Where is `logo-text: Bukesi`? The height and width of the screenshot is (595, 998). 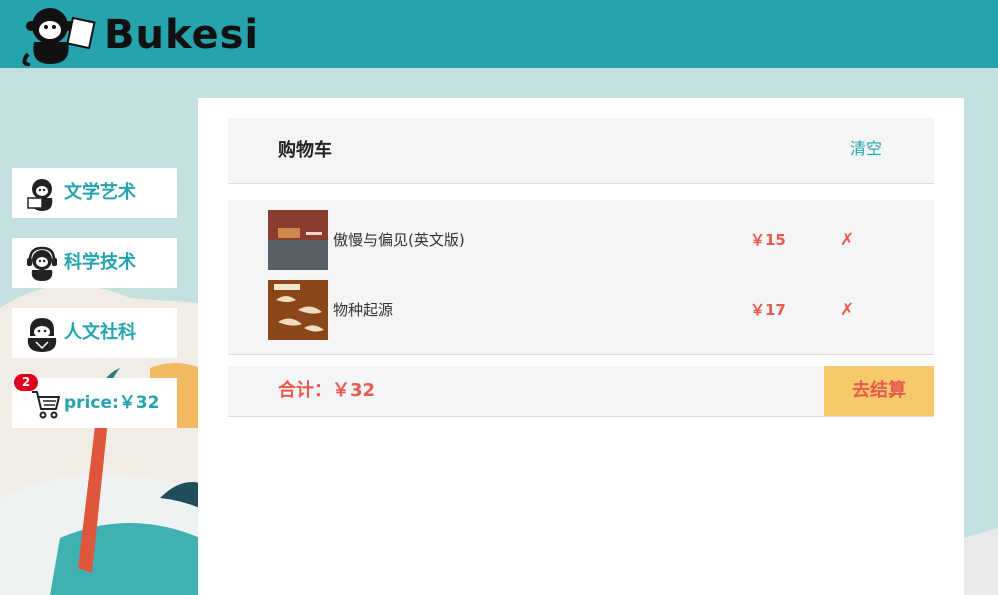
logo-text: Bukesi is located at coordinates (181, 35).